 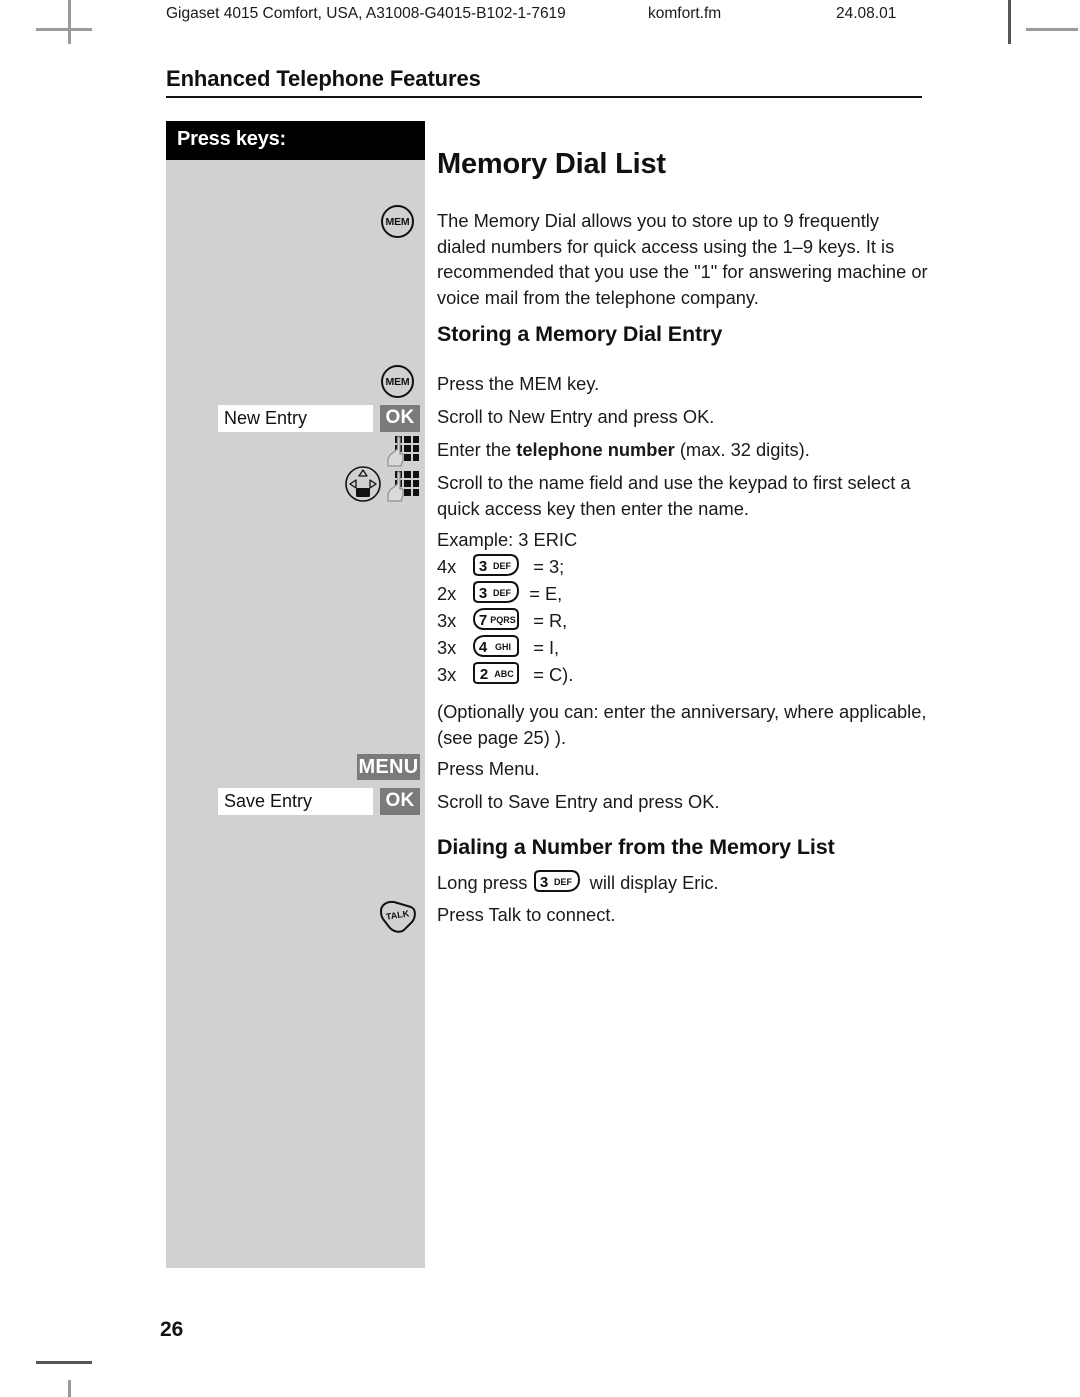 I want to click on step-text-pre: Enter the, so click(x=477, y=449).